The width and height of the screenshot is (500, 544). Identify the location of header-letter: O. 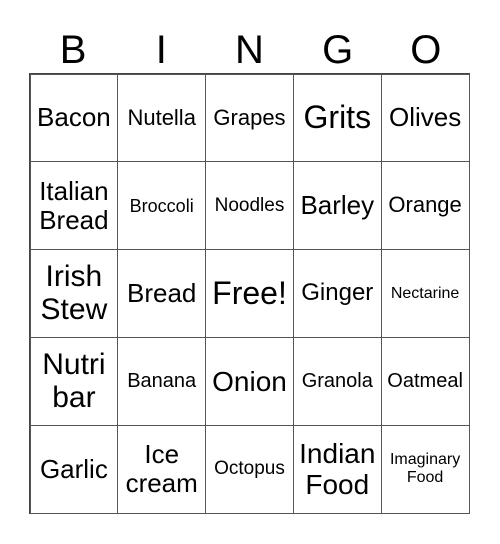
(426, 50).